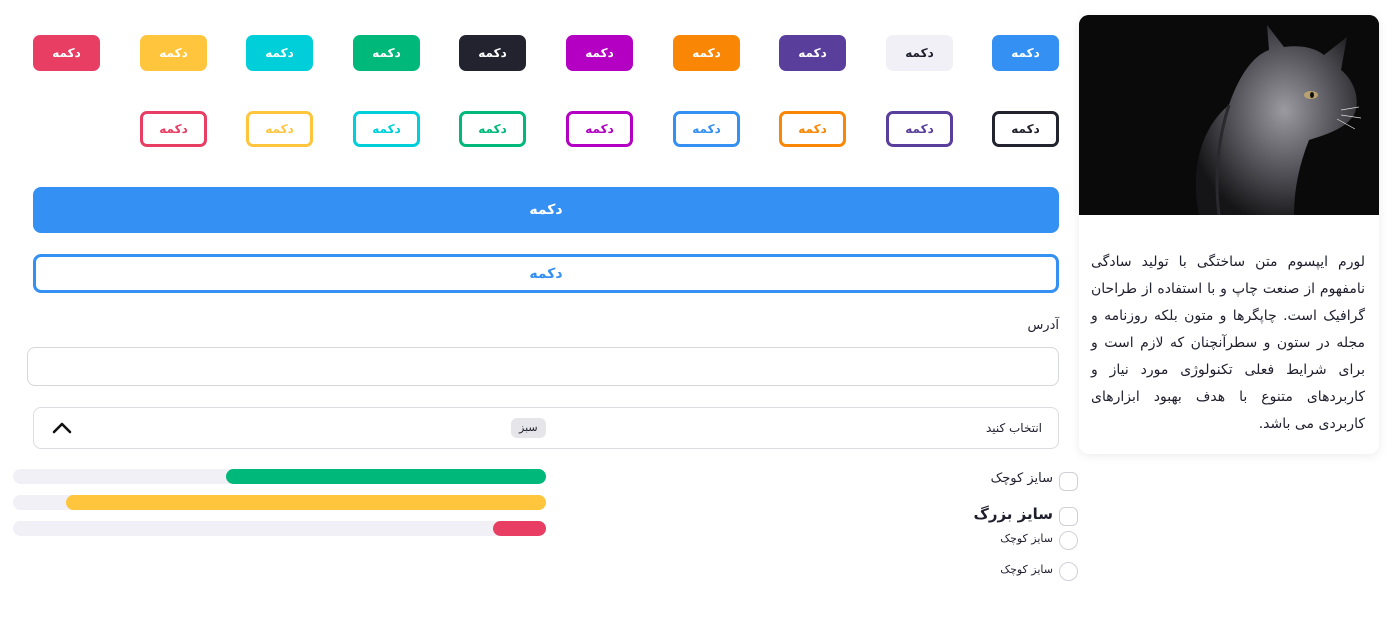 The height and width of the screenshot is (622, 1392). I want to click on solid-button-light: دکمه, so click(919, 53).